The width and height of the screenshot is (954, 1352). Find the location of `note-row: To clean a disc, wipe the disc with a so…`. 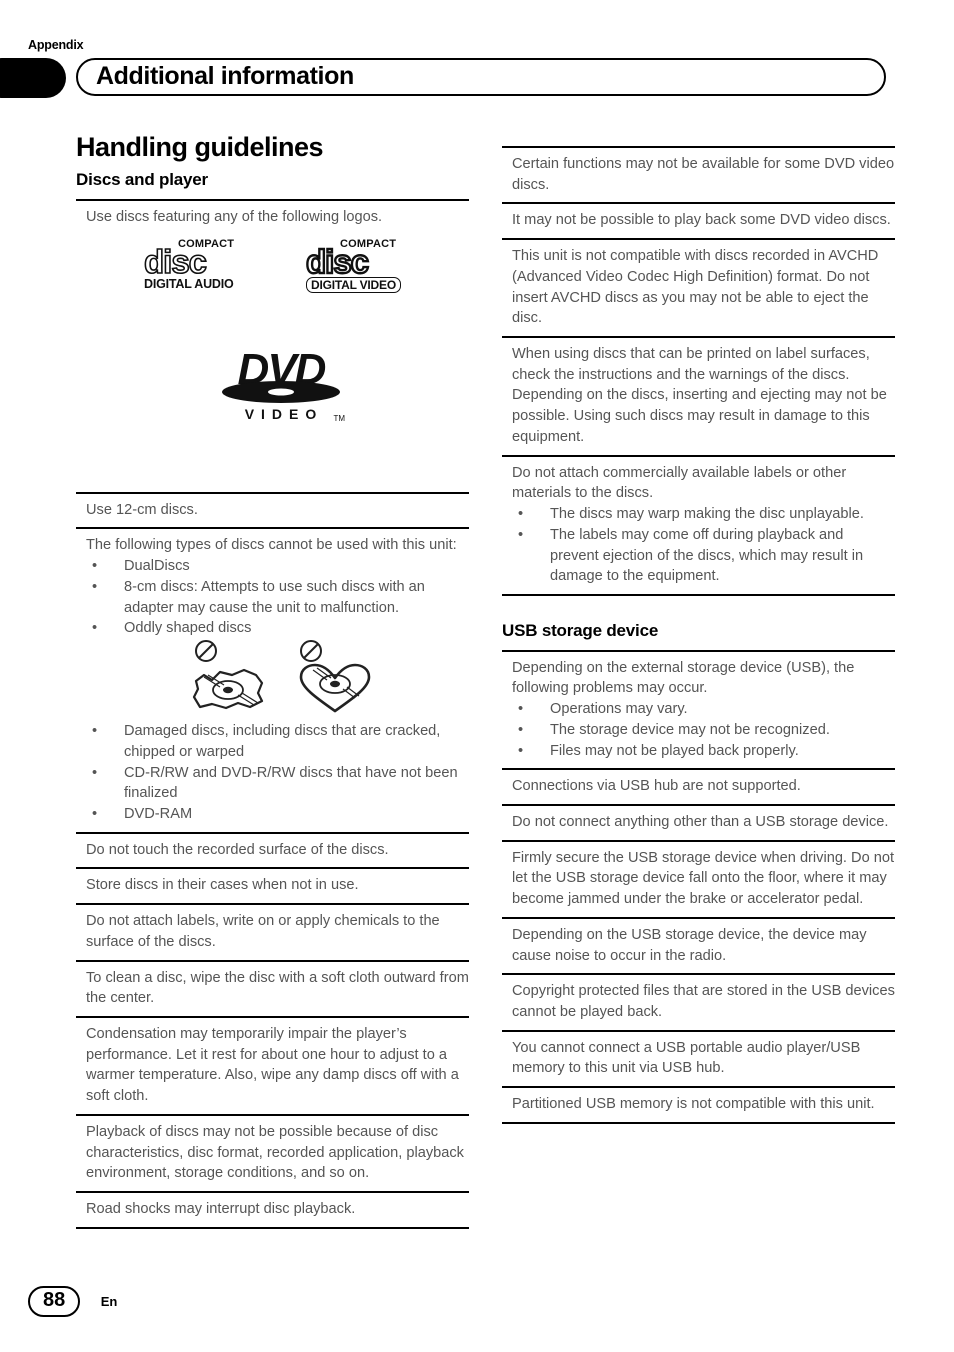

note-row: To clean a disc, wipe the disc with a so… is located at coordinates (272, 990).